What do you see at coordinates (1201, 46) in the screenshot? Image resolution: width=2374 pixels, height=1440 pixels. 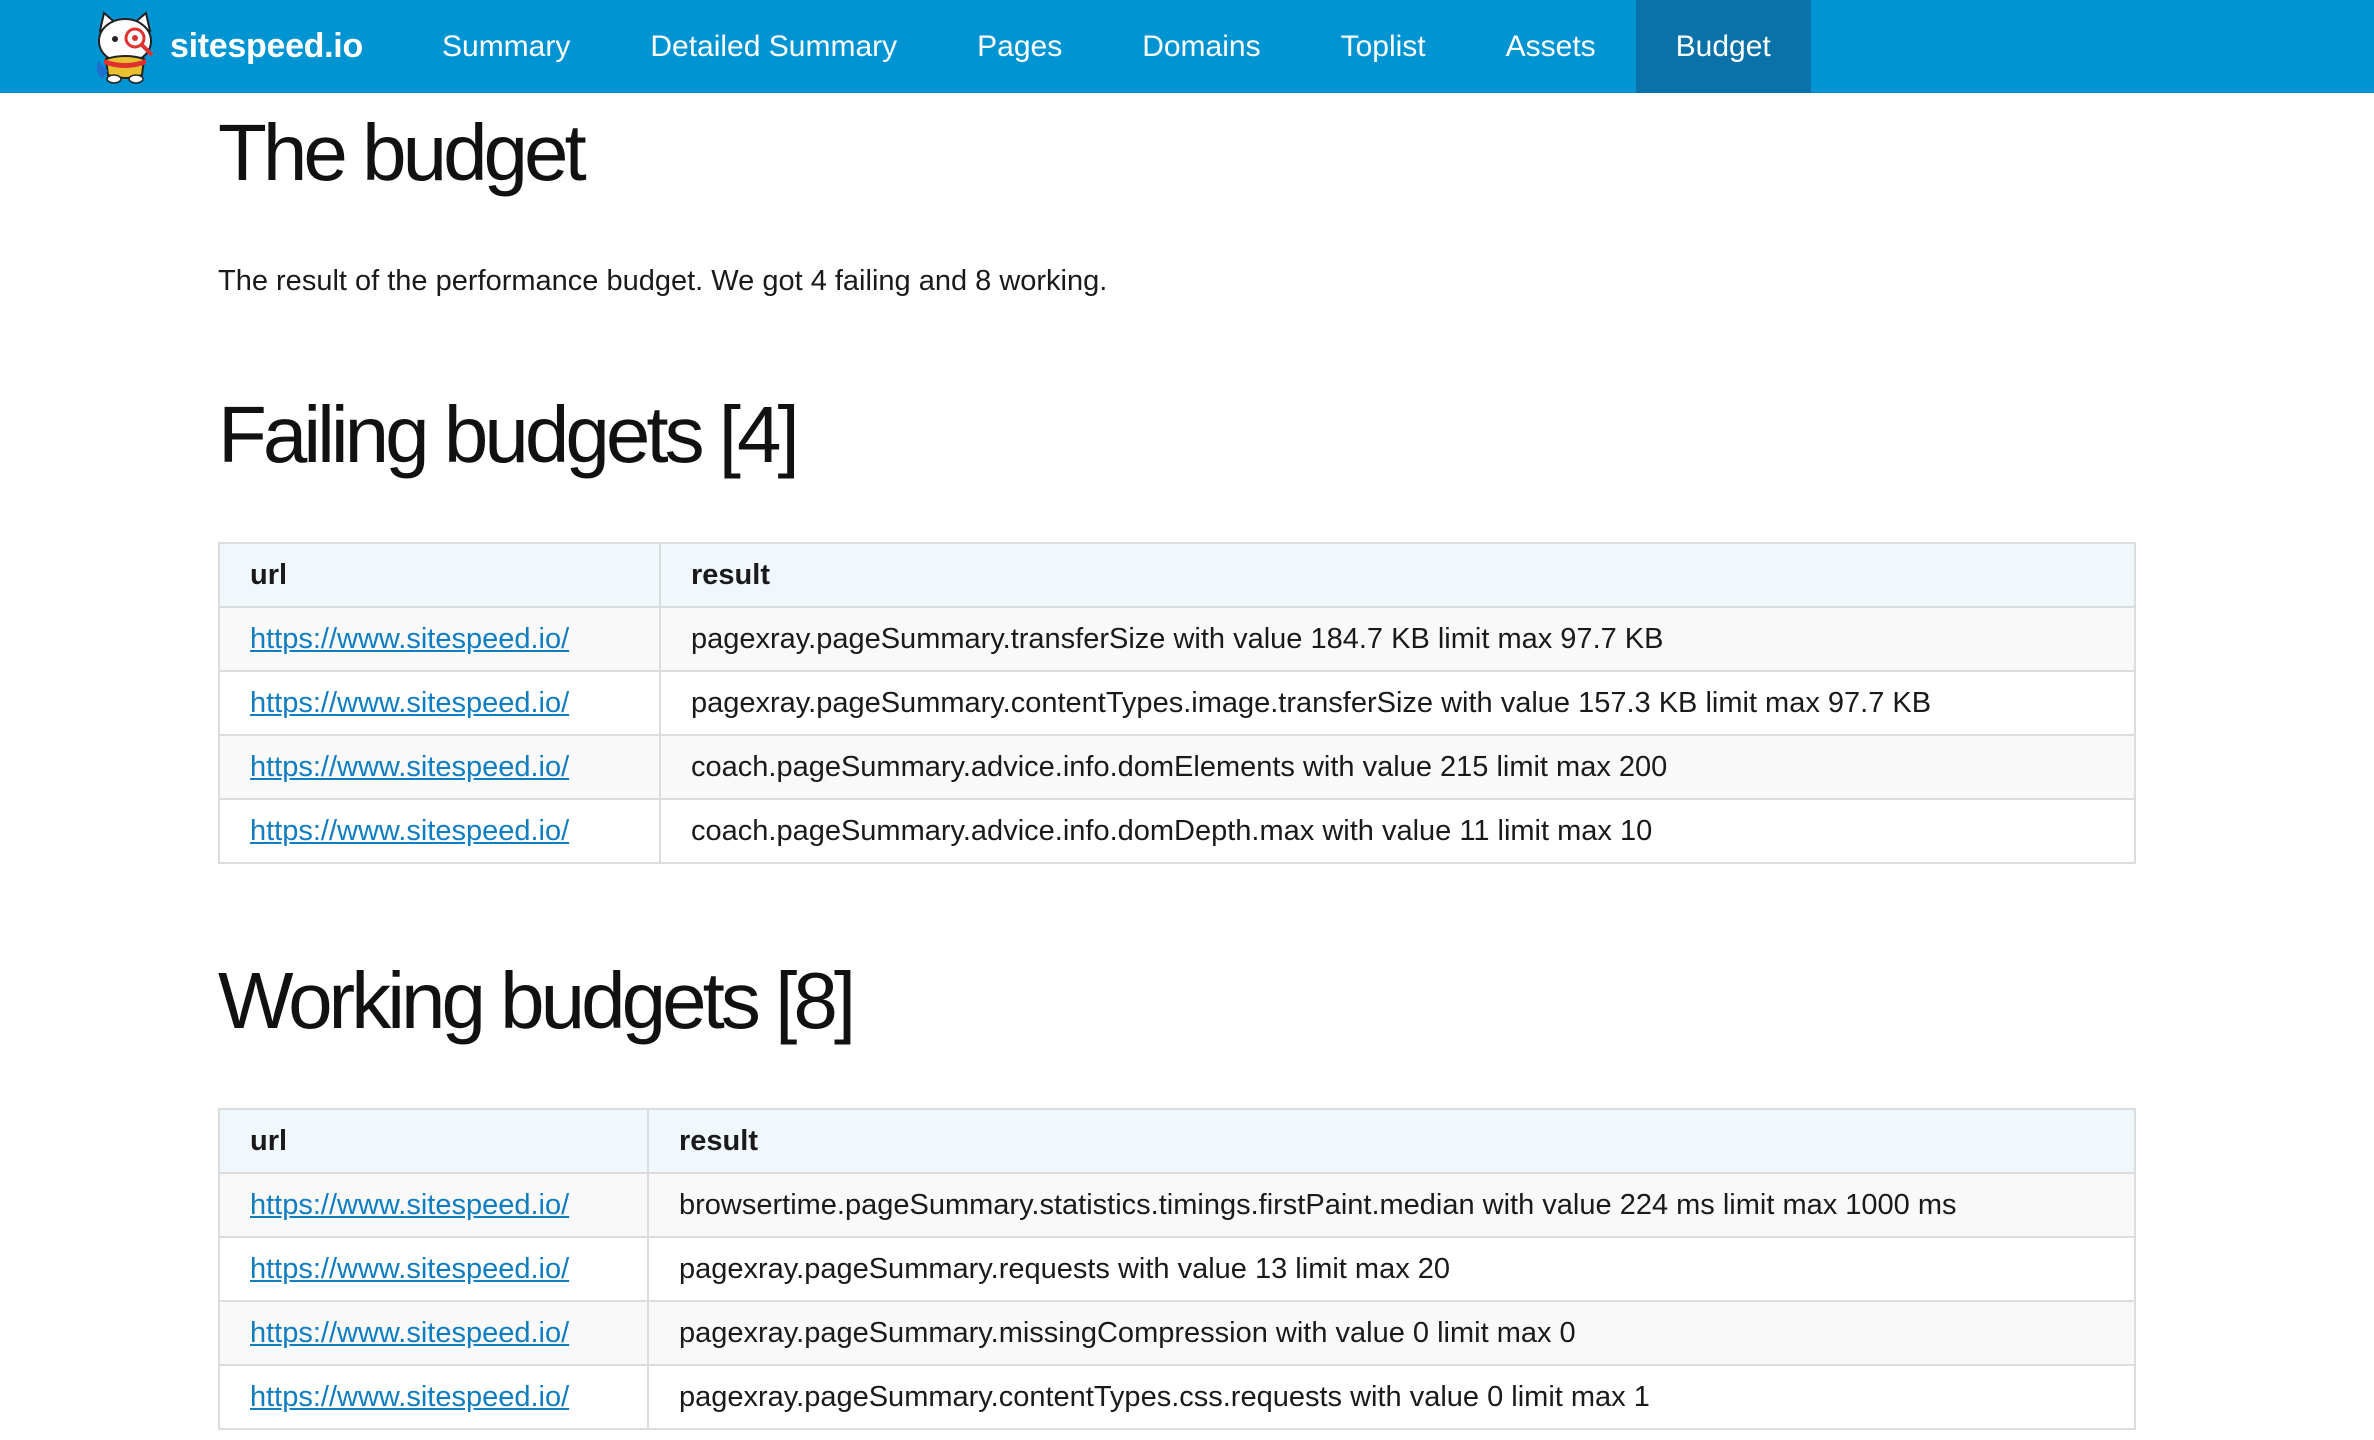 I see `nav-item-domains: Domains` at bounding box center [1201, 46].